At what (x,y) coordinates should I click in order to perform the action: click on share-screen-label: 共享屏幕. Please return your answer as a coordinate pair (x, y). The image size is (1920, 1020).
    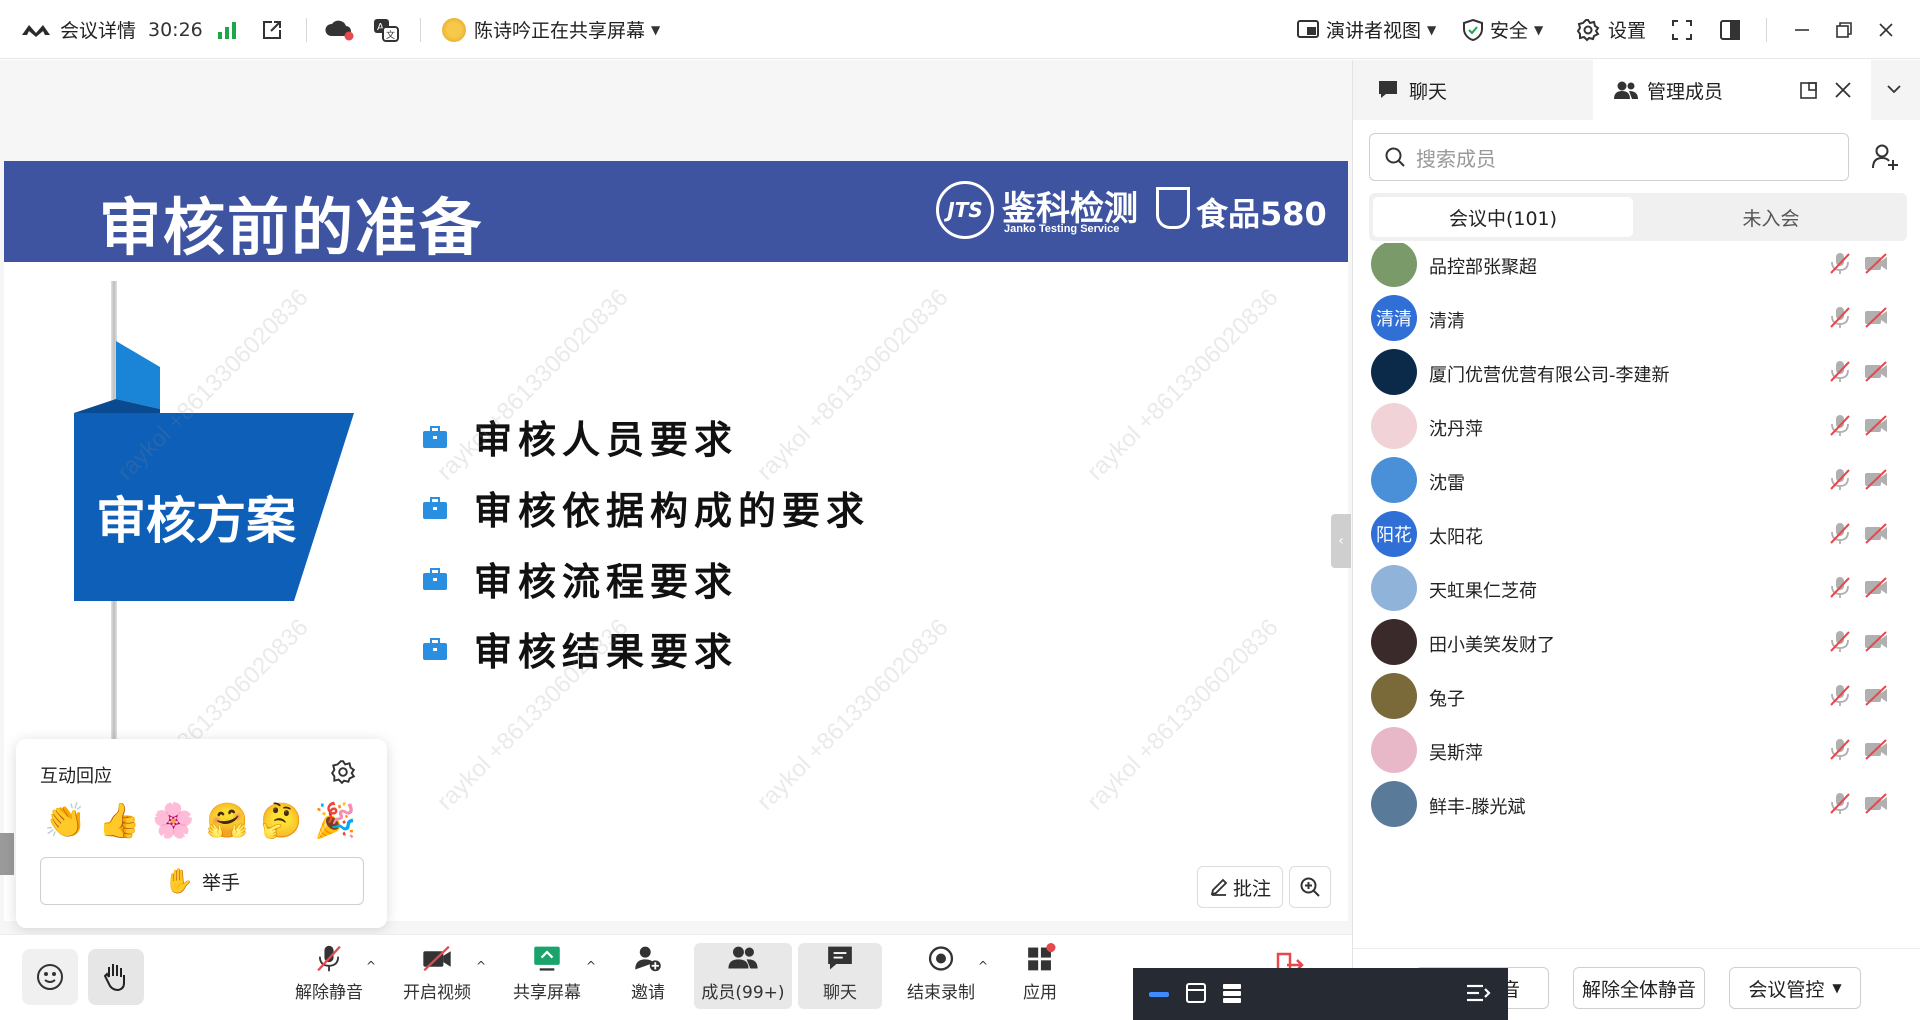
    Looking at the image, I should click on (547, 993).